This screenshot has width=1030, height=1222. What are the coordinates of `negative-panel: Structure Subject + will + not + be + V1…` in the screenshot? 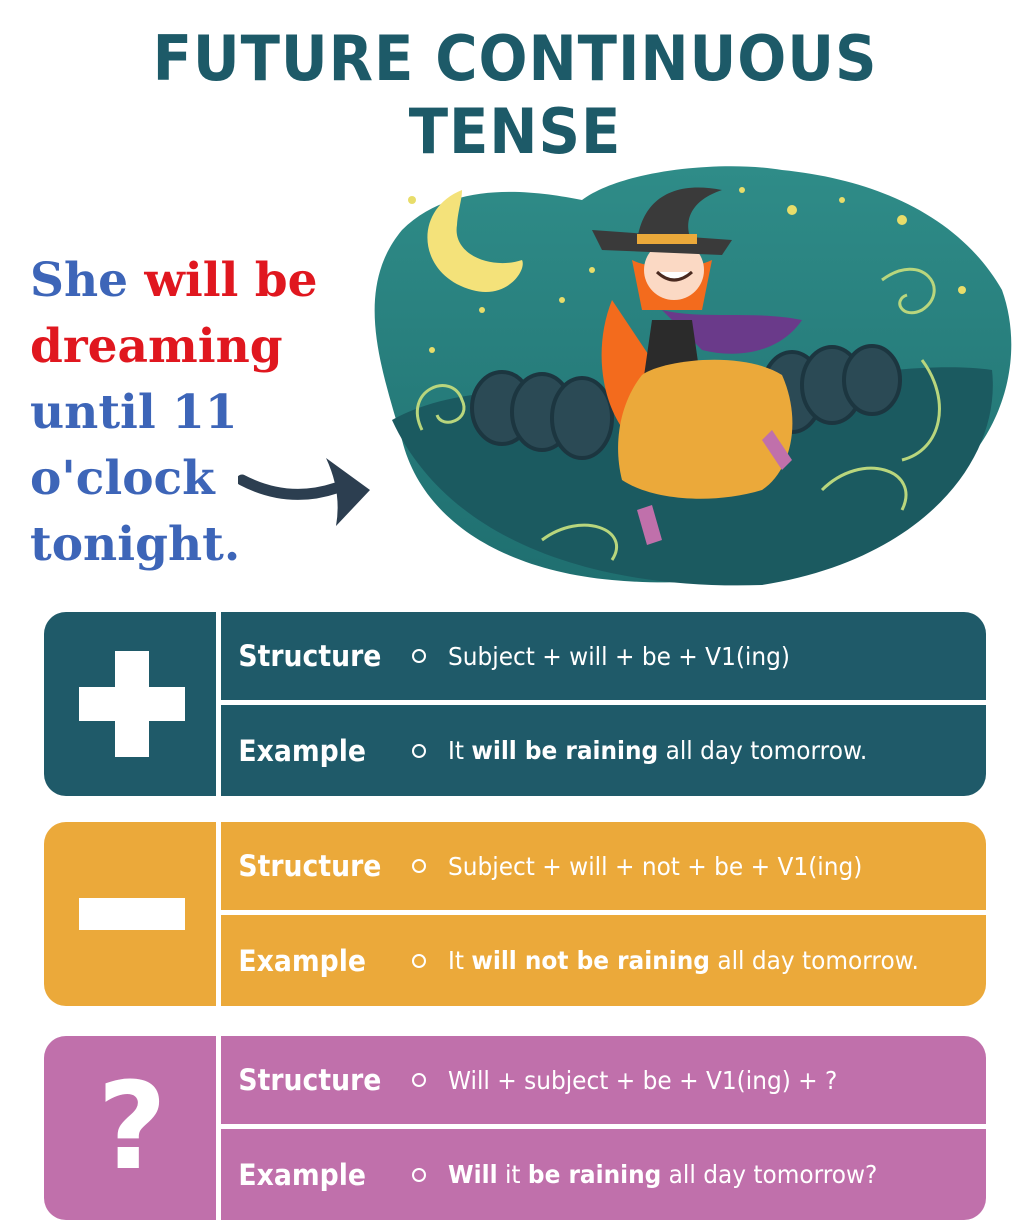 It's located at (515, 914).